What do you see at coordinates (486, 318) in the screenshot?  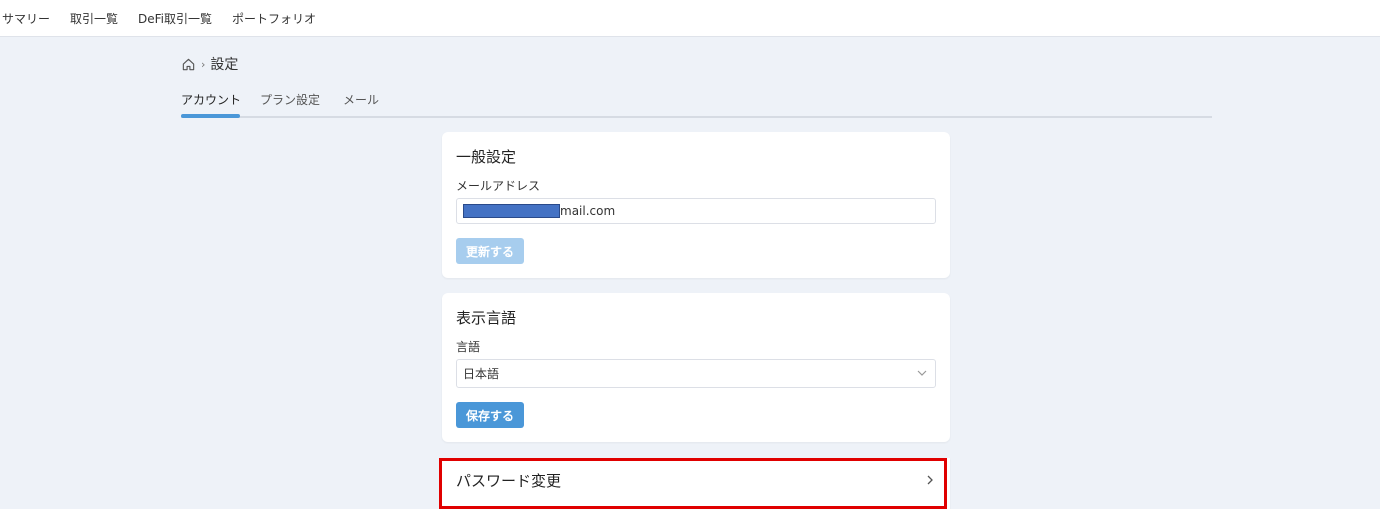 I see `language-heading: 表示言語` at bounding box center [486, 318].